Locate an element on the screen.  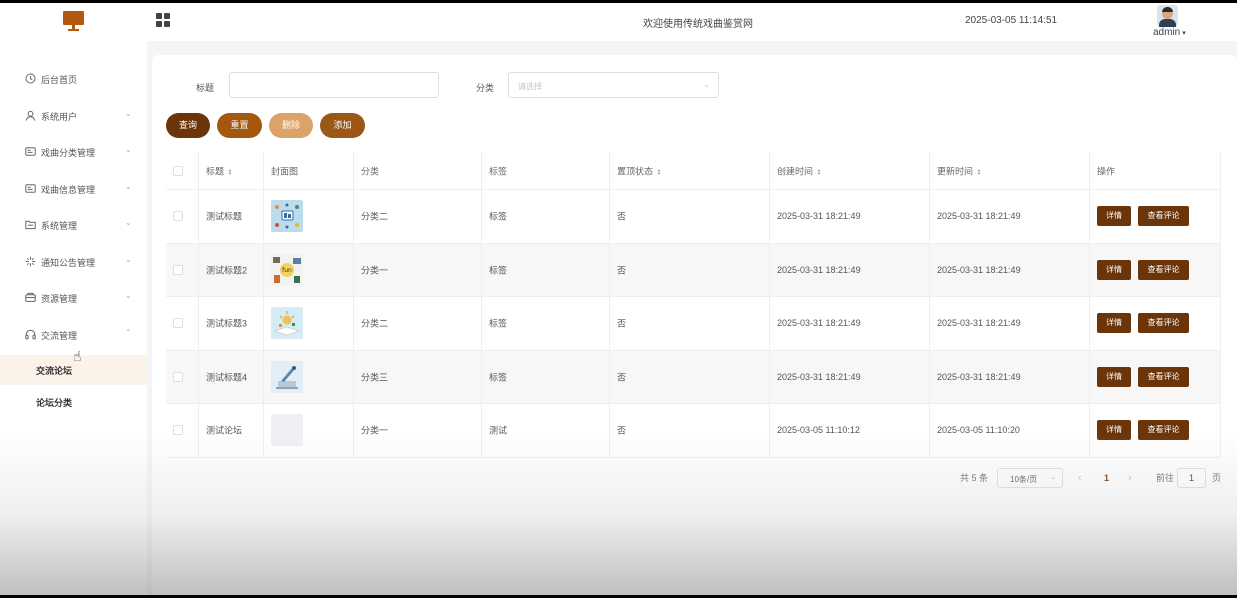
column-header-label: 标题 is located at coordinates (215, 171).